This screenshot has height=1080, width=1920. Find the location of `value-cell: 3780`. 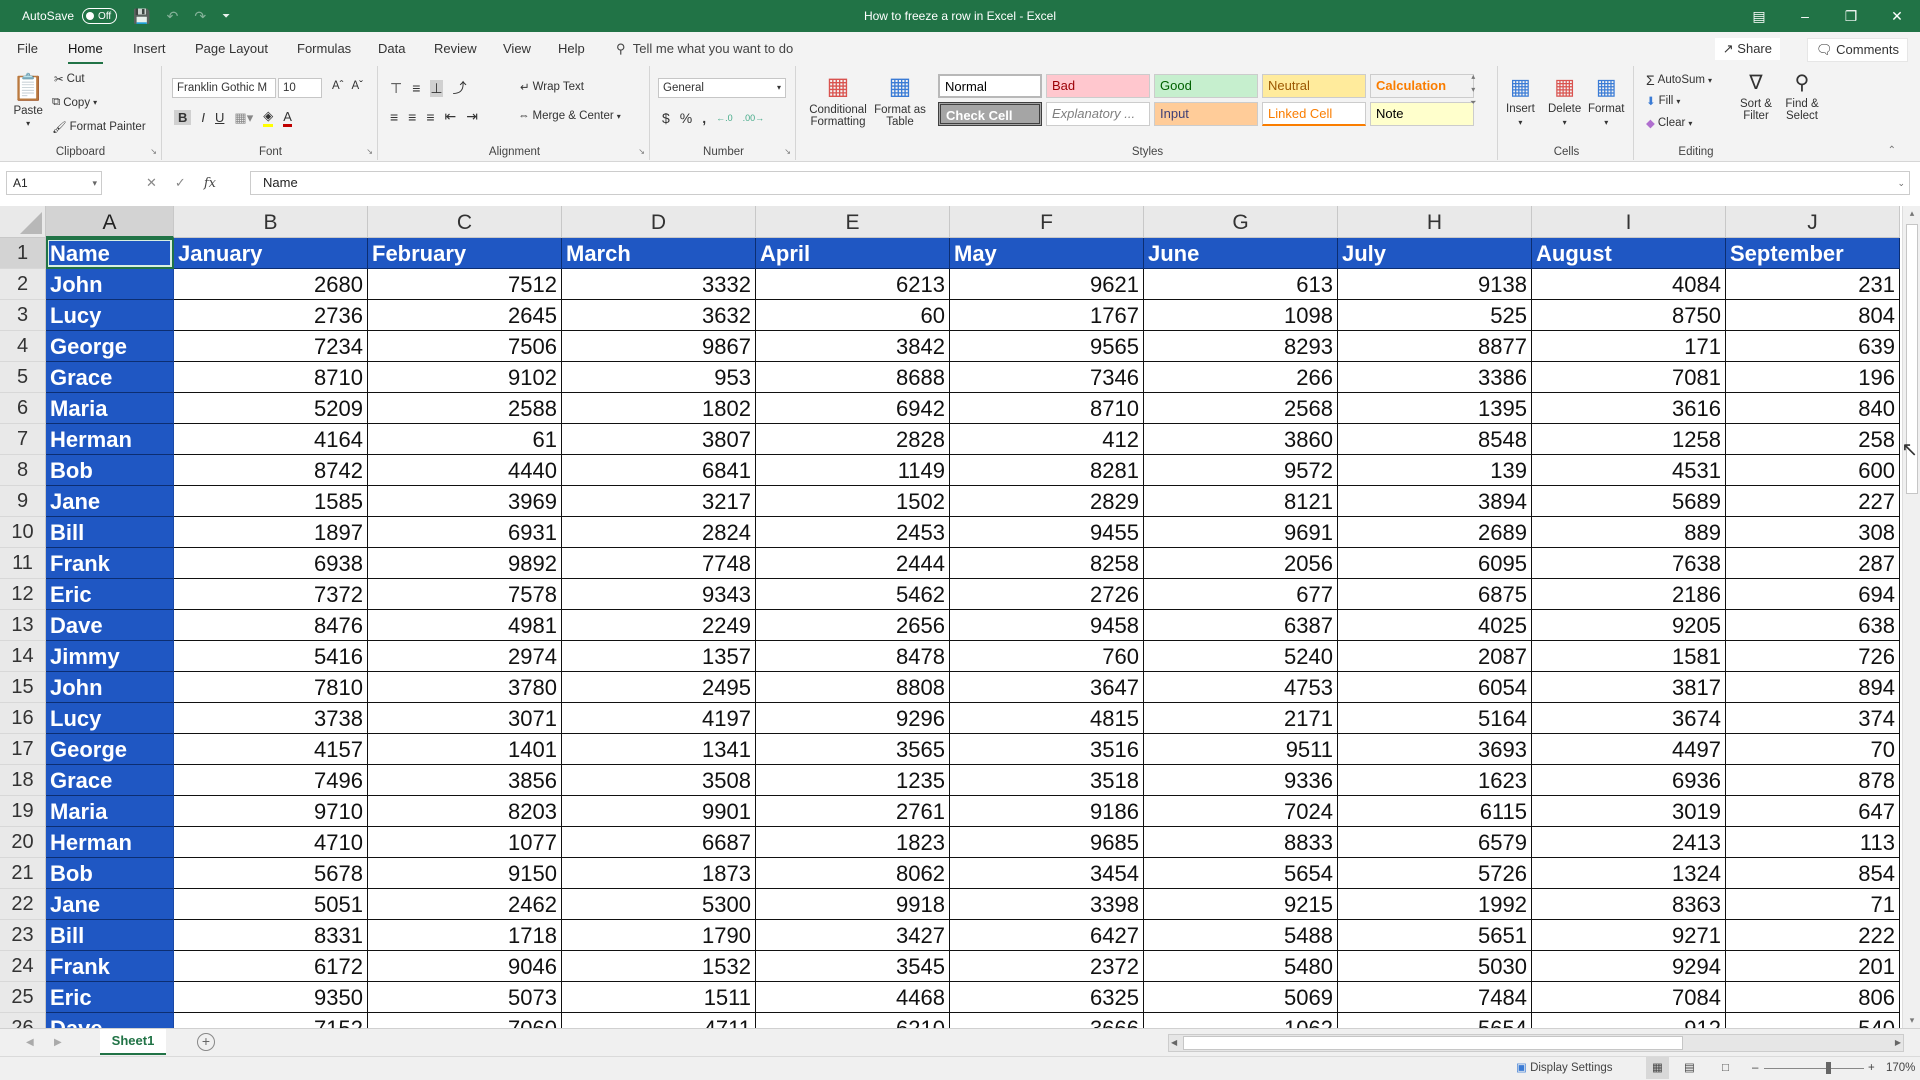

value-cell: 3780 is located at coordinates (465, 687).